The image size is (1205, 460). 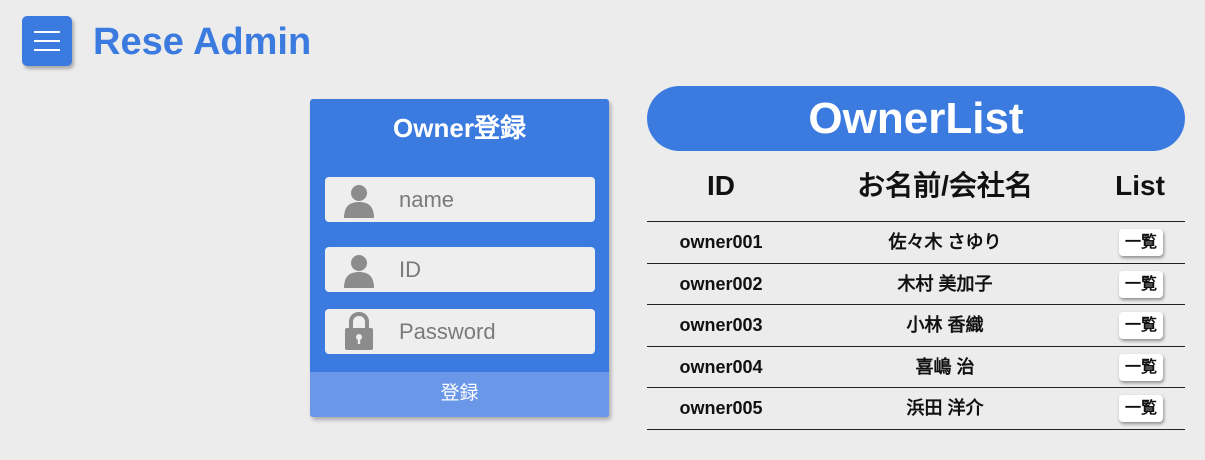 I want to click on column-header-id: ID, so click(x=721, y=185).